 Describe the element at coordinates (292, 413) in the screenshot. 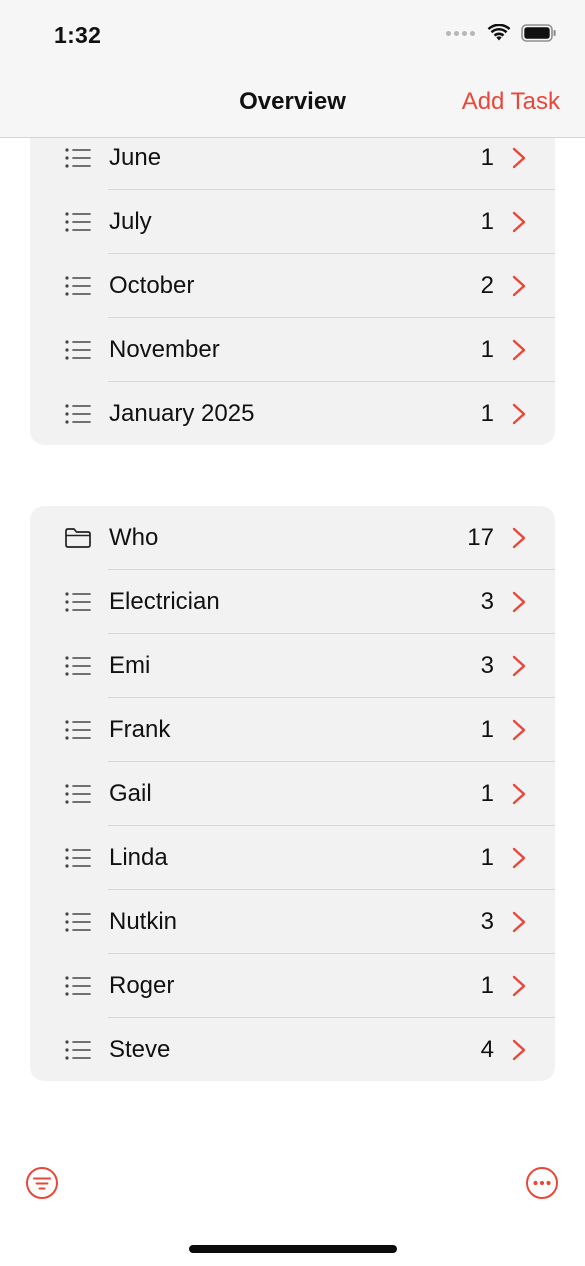

I see `list-item: January 2025 1` at that location.